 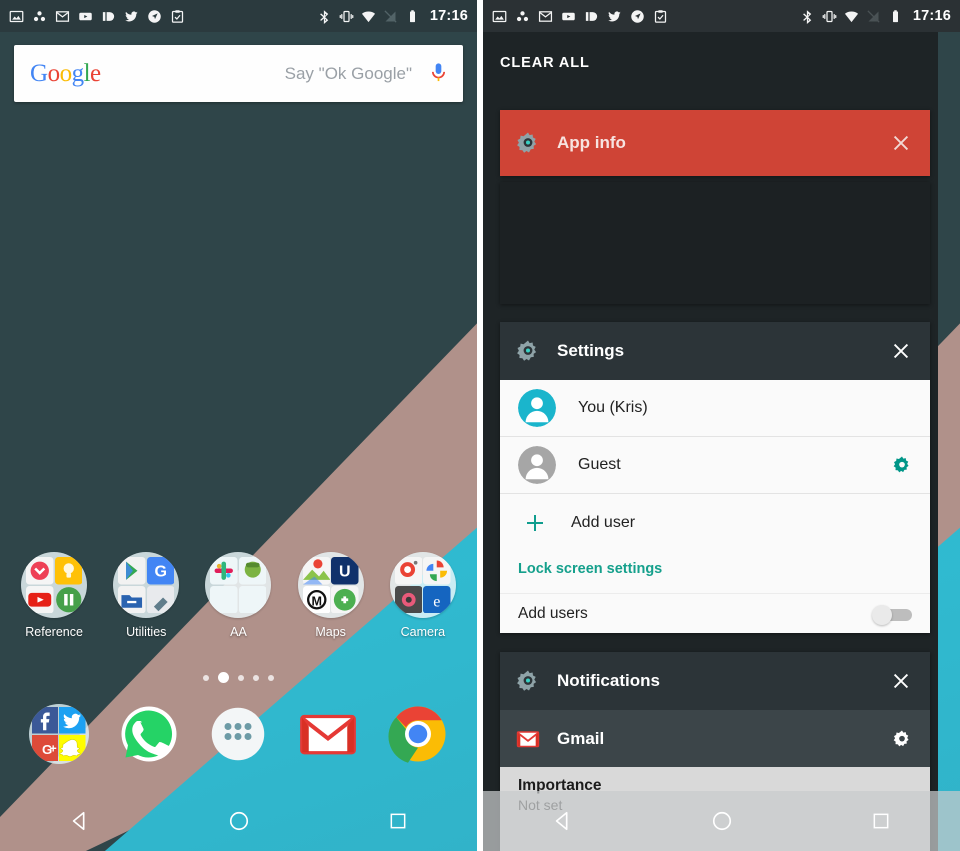 I want to click on svg-text: M, so click(x=316, y=601).